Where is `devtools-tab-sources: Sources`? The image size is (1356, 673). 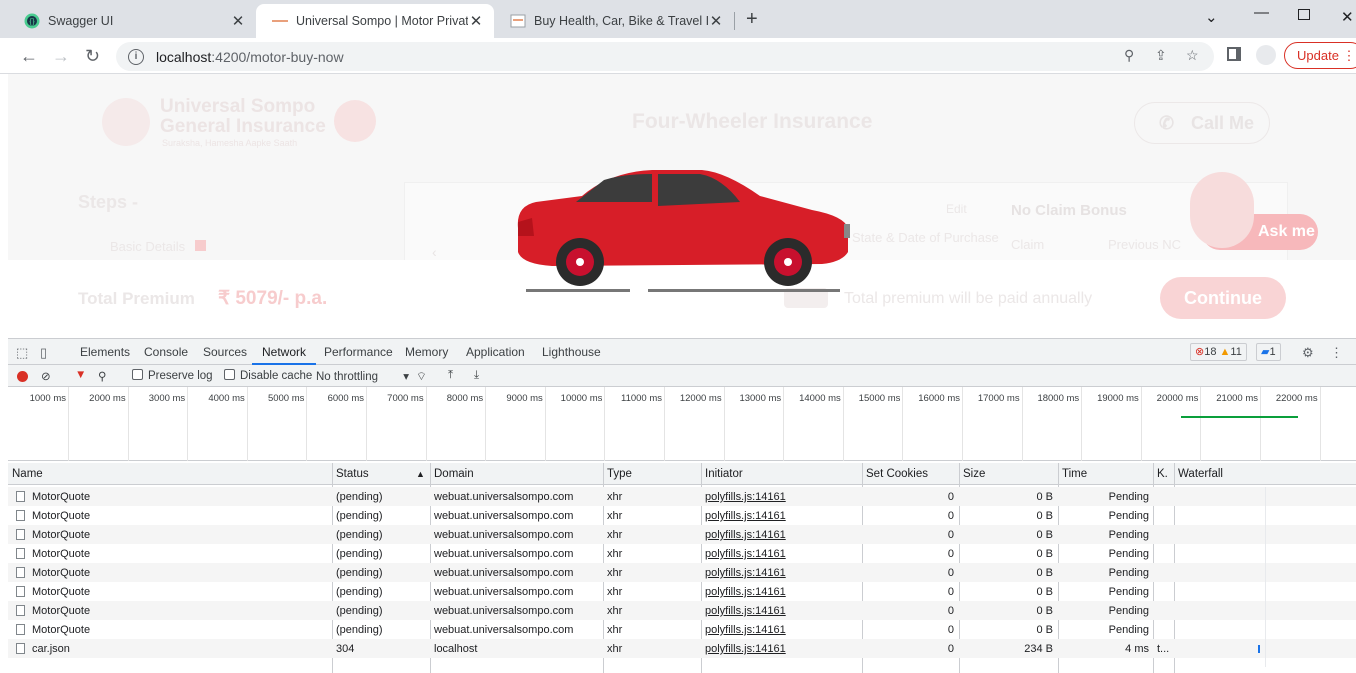
devtools-tab-sources: Sources is located at coordinates (225, 352).